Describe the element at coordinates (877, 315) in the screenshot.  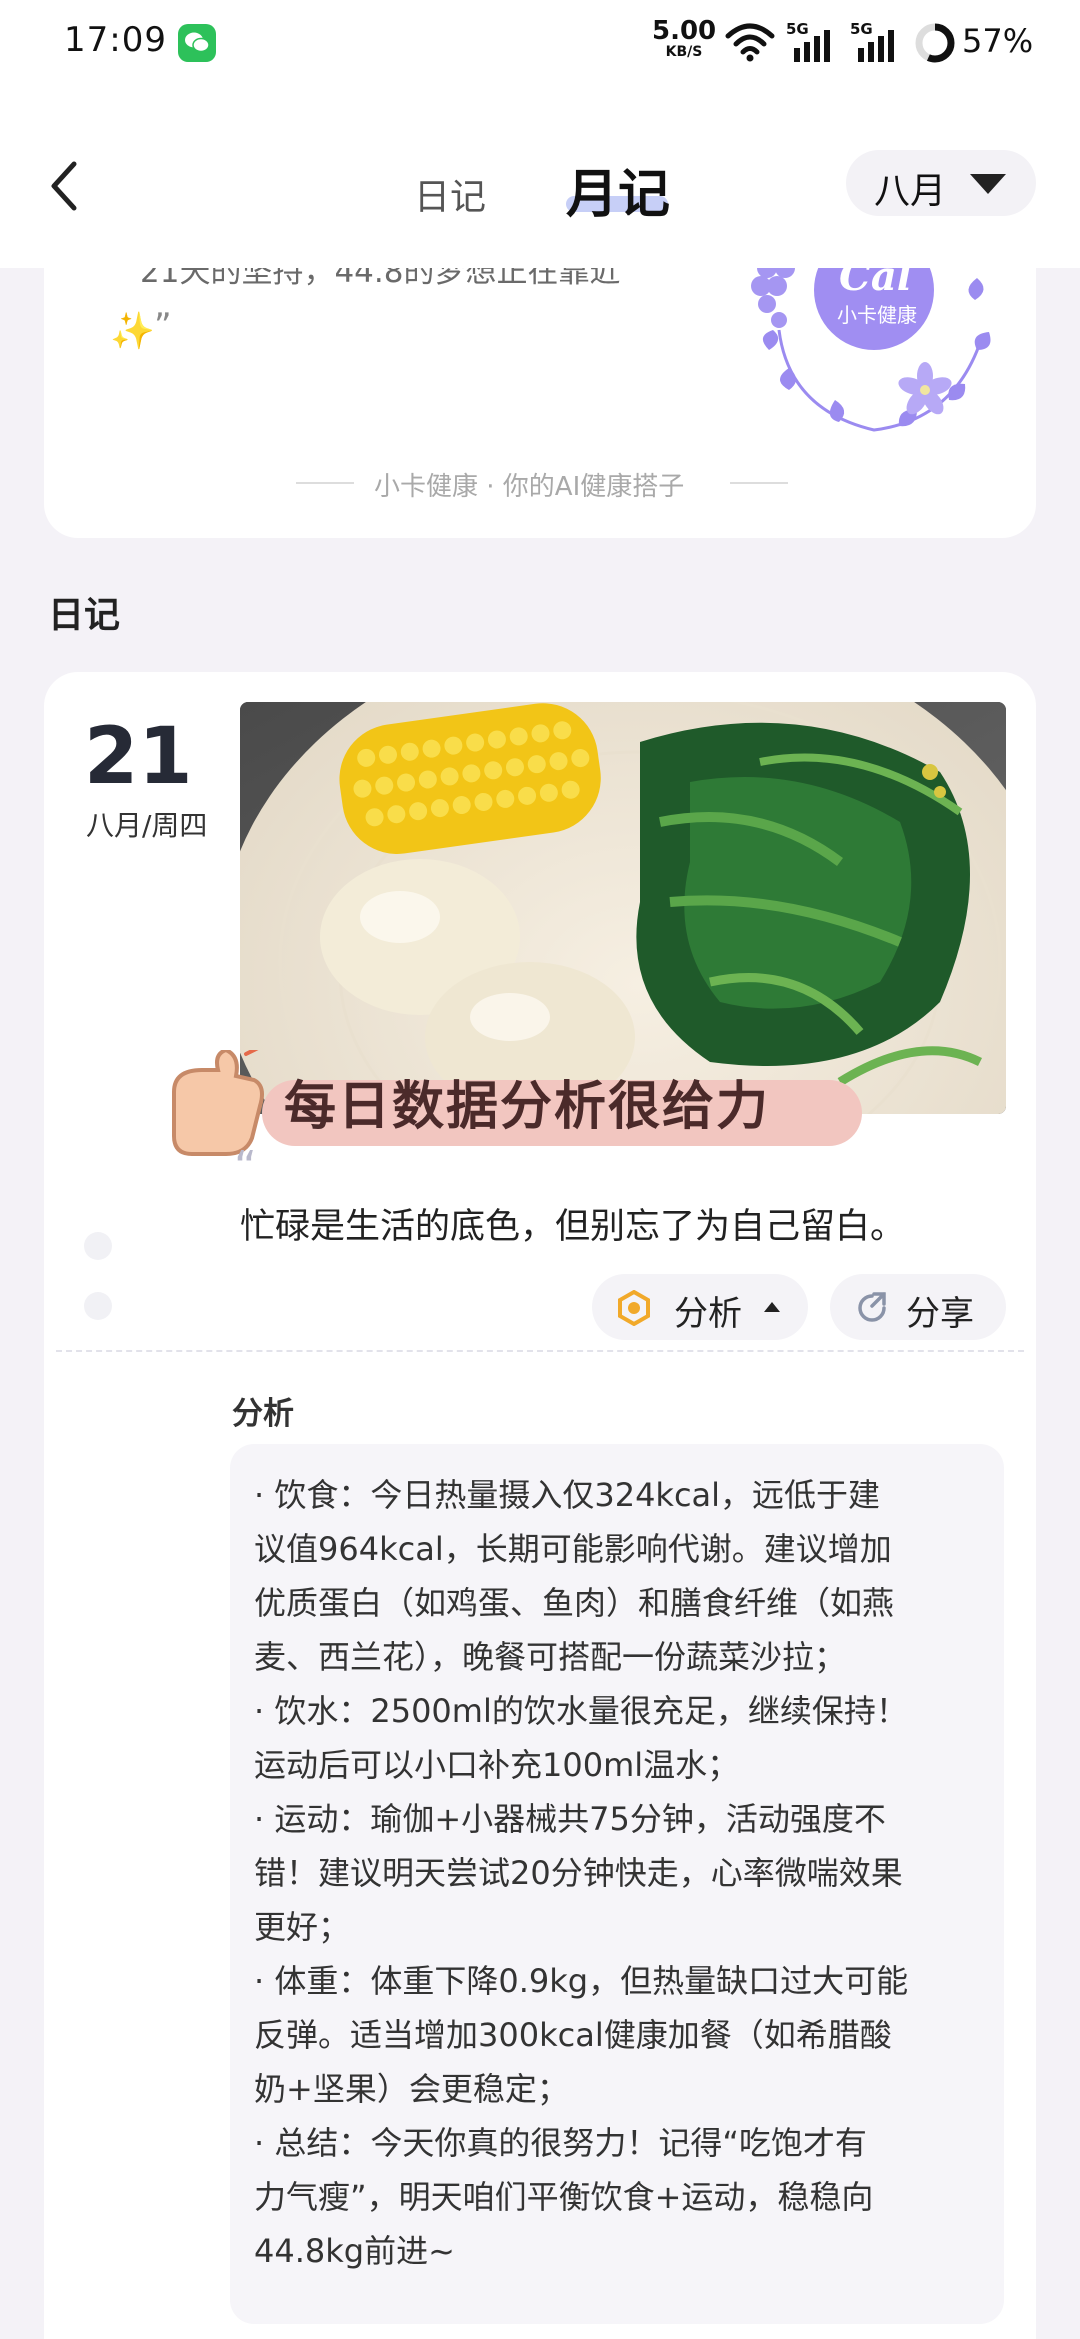
I see `logo-subtext: 小卡健康` at that location.